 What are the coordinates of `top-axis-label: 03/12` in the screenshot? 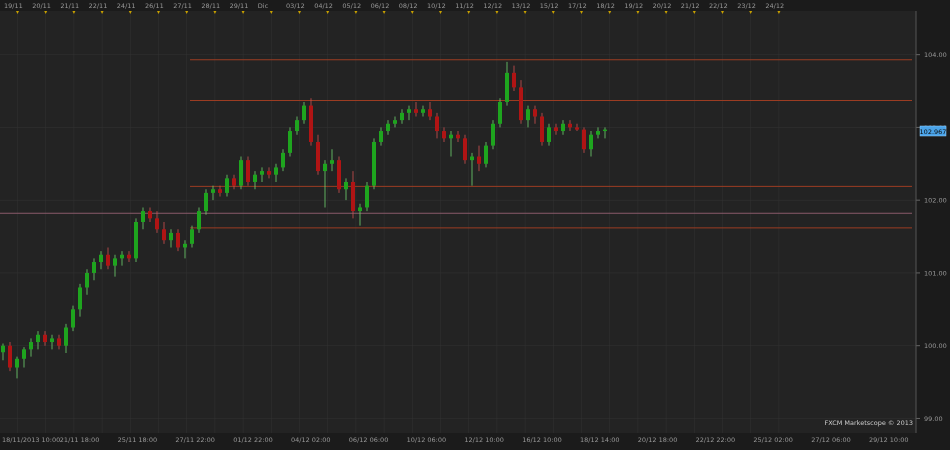 It's located at (295, 6).